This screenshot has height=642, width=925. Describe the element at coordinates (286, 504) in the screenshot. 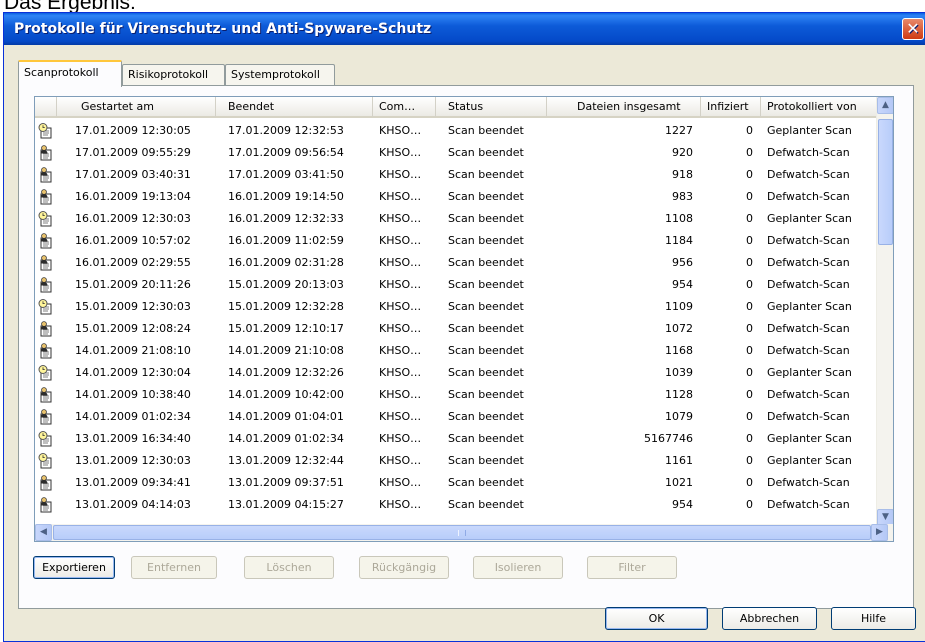

I see `cell-ended: 13.01.2009 04:15:27` at that location.